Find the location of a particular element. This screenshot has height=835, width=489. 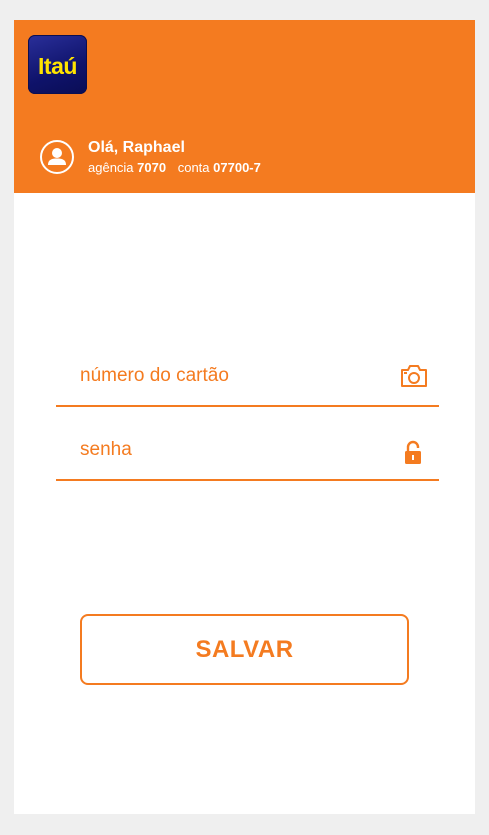

card-number-field is located at coordinates (247, 383).